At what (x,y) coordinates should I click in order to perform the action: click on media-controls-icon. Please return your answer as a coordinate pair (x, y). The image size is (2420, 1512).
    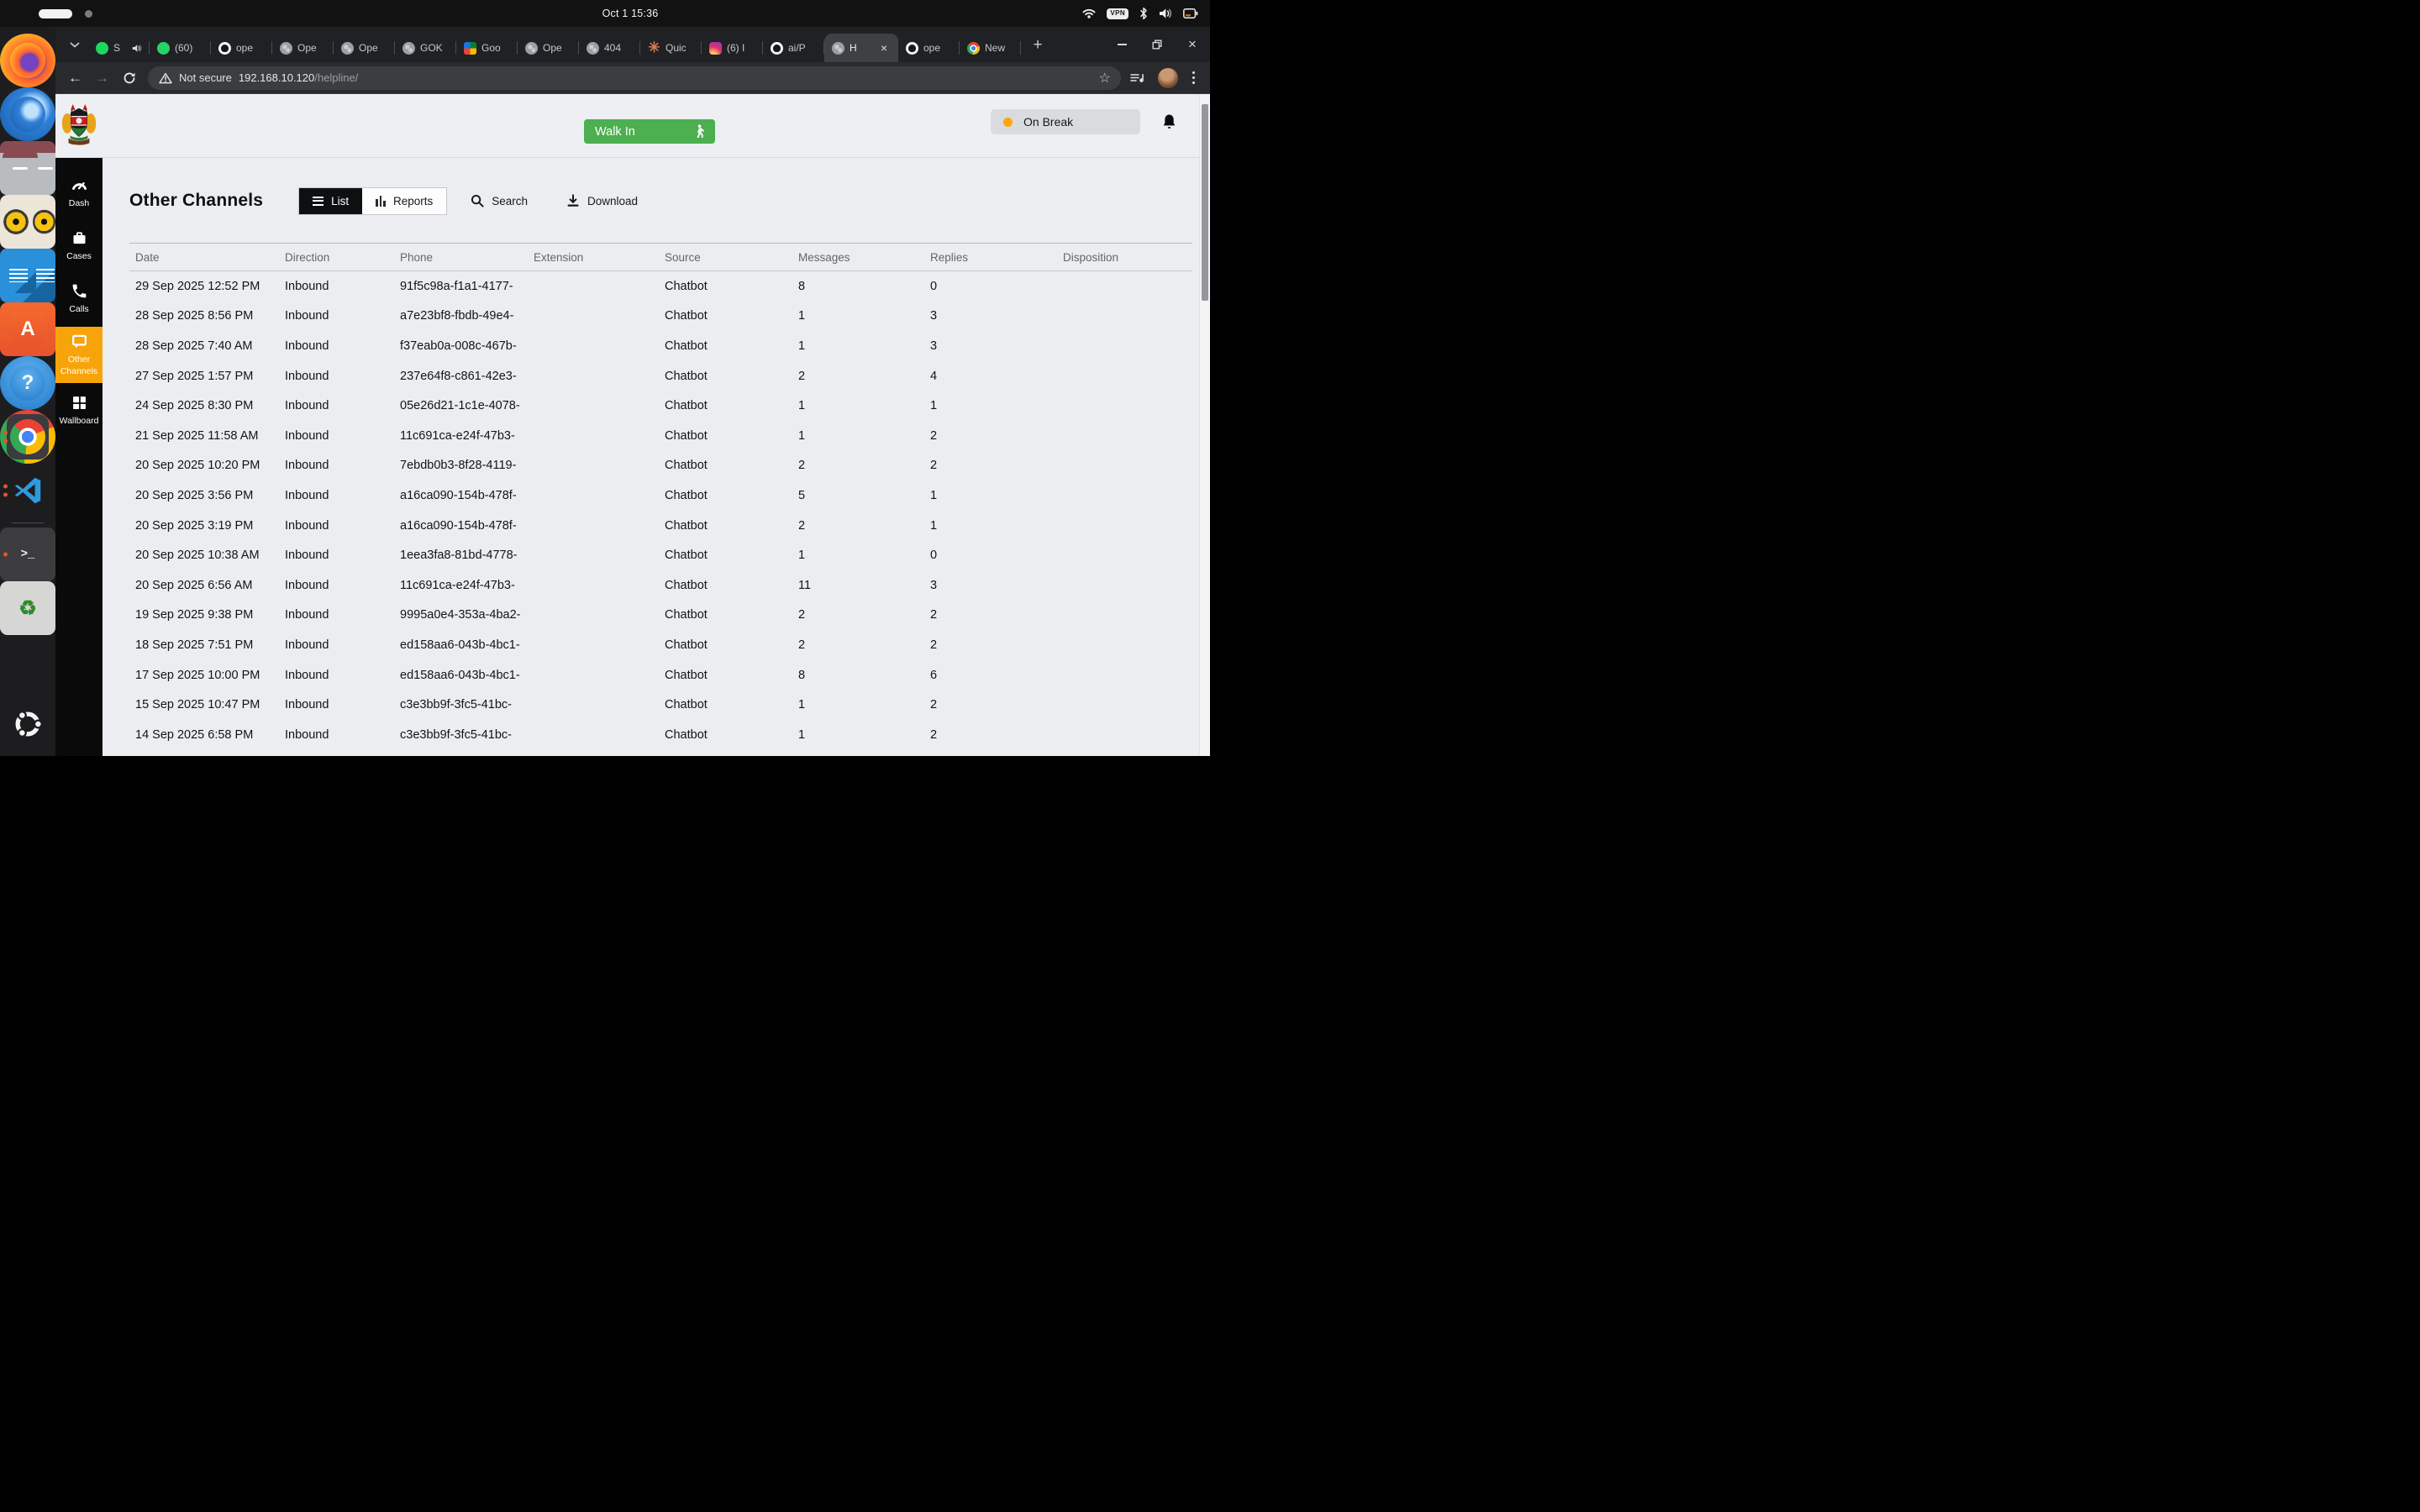
    Looking at the image, I should click on (1137, 78).